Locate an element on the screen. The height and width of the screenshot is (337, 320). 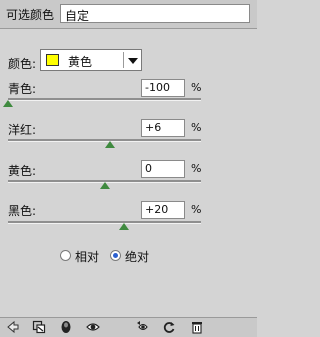
slider-thumb-black is located at coordinates (123, 226).